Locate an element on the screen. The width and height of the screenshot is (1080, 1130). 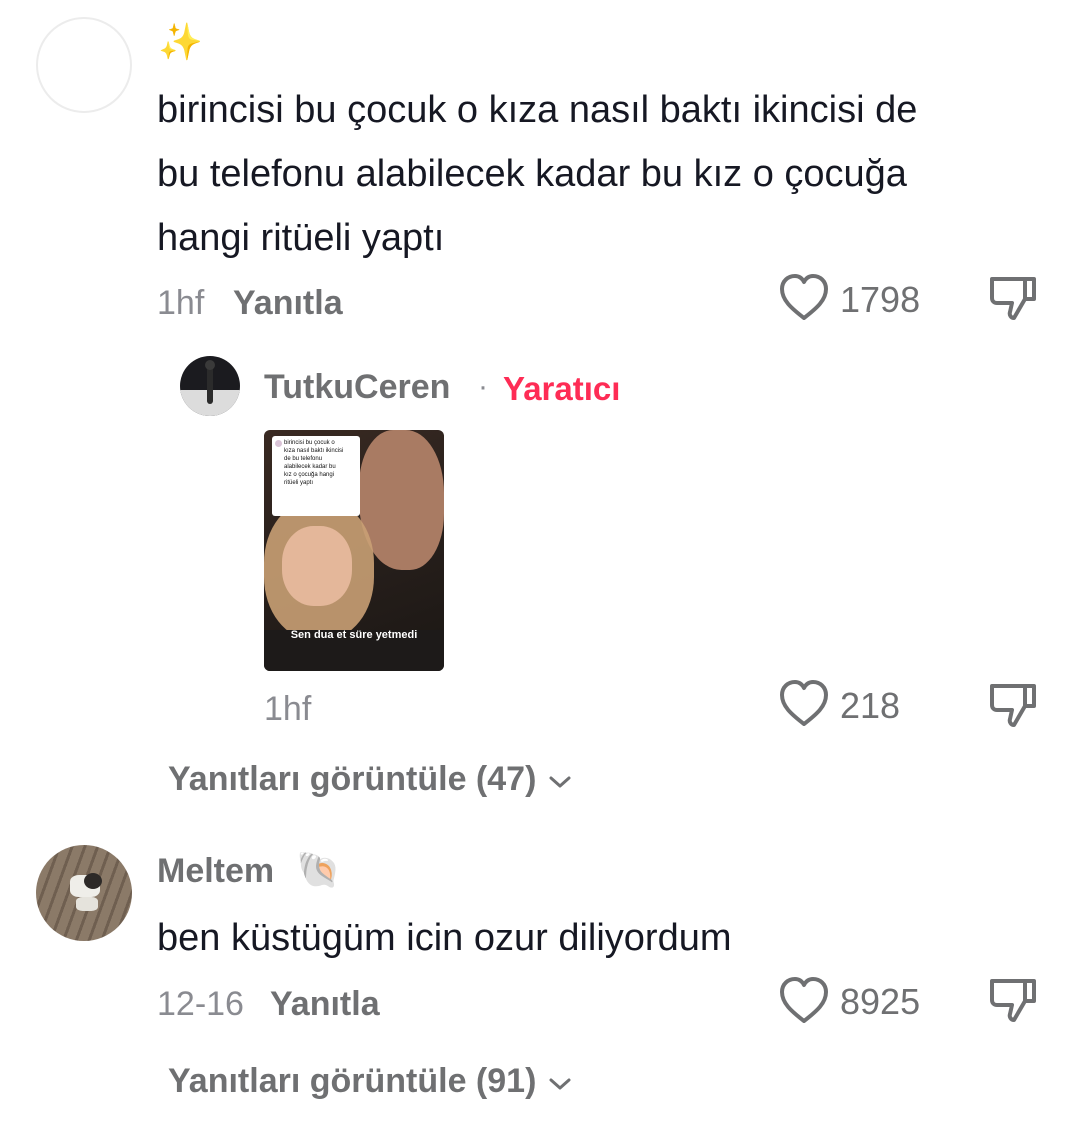
comment-text-line: hangi ritüeli yaptı is located at coordinates (301, 238).